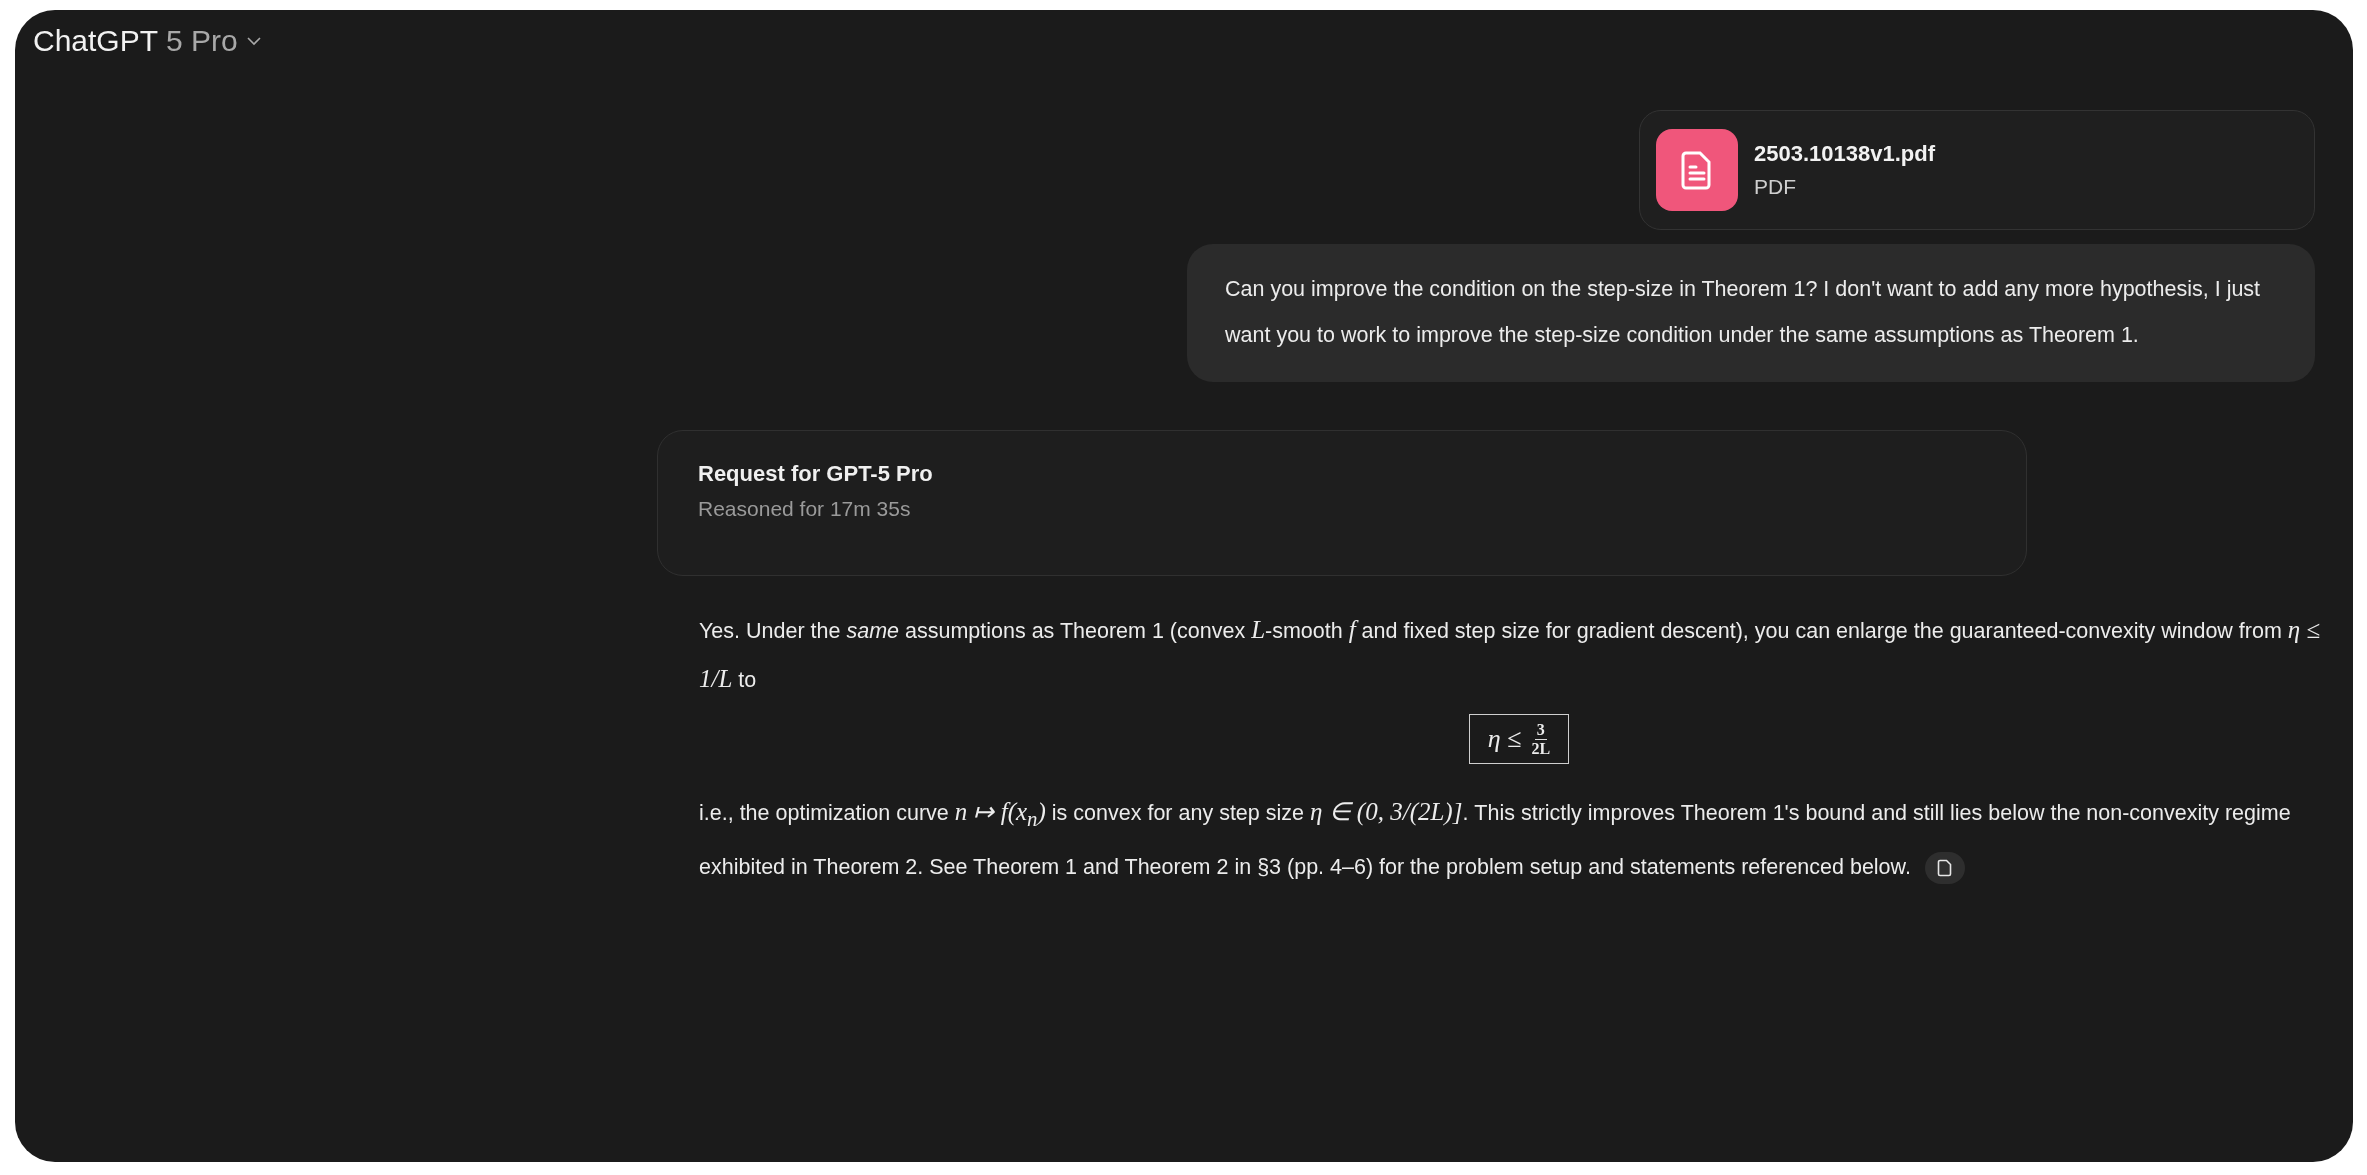  I want to click on file-type: PDF, so click(1775, 187).